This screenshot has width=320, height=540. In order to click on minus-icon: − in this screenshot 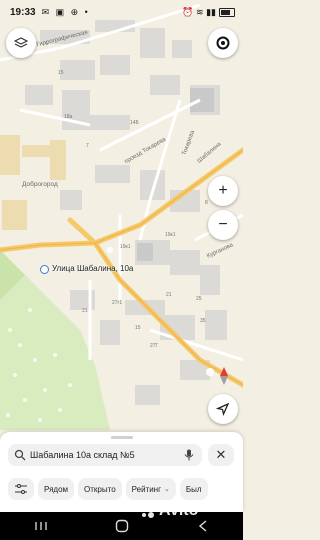, I will do `click(223, 224)`.